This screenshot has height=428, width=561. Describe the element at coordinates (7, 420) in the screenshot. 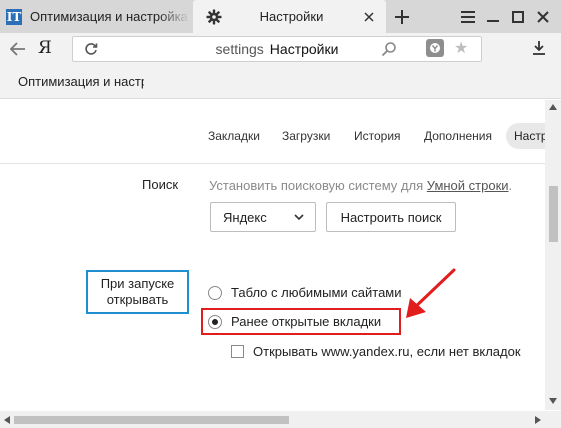

I see `scroll-left-arrow-icon` at that location.